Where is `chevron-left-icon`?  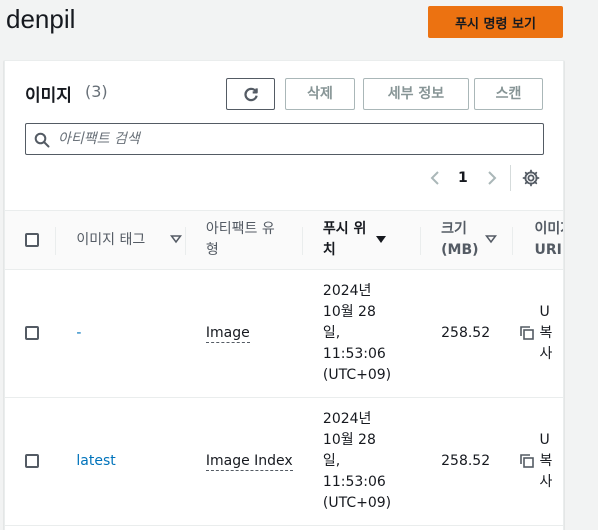 chevron-left-icon is located at coordinates (435, 178).